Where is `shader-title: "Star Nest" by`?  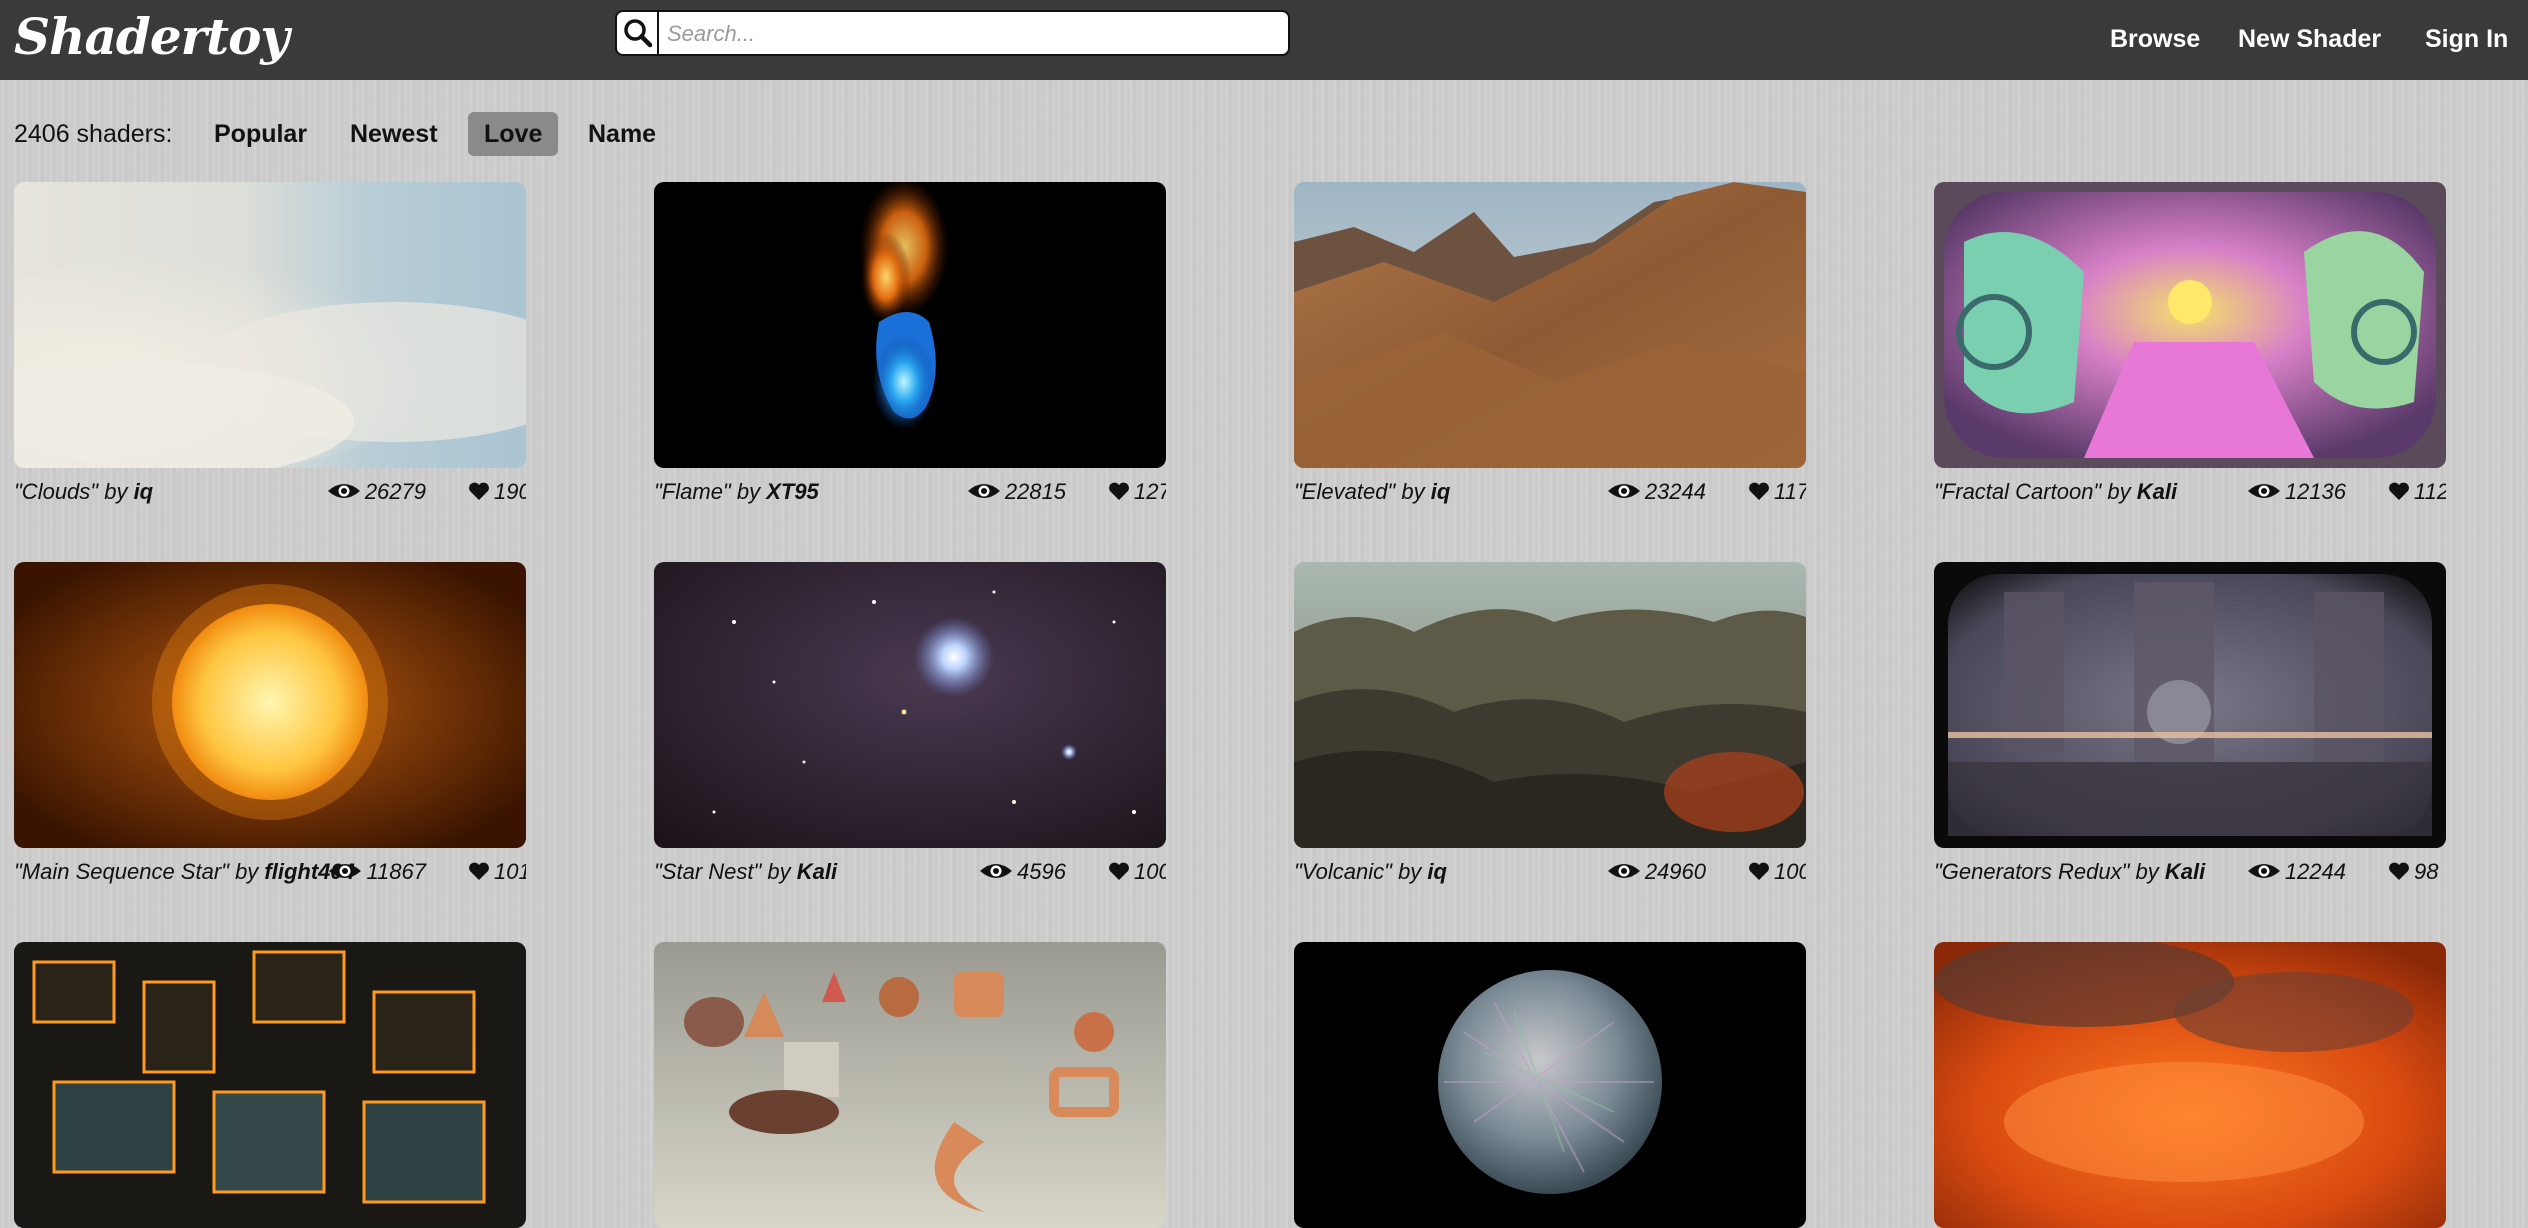
shader-title: "Star Nest" by is located at coordinates (725, 871).